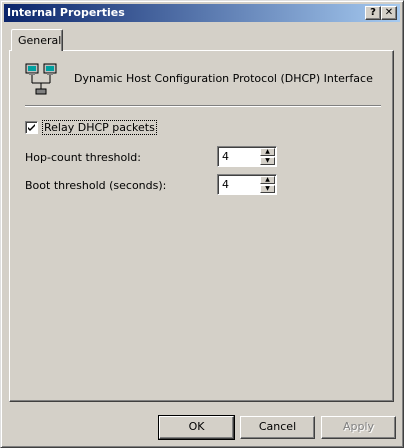  What do you see at coordinates (389, 13) in the screenshot?
I see `close-button: ✕` at bounding box center [389, 13].